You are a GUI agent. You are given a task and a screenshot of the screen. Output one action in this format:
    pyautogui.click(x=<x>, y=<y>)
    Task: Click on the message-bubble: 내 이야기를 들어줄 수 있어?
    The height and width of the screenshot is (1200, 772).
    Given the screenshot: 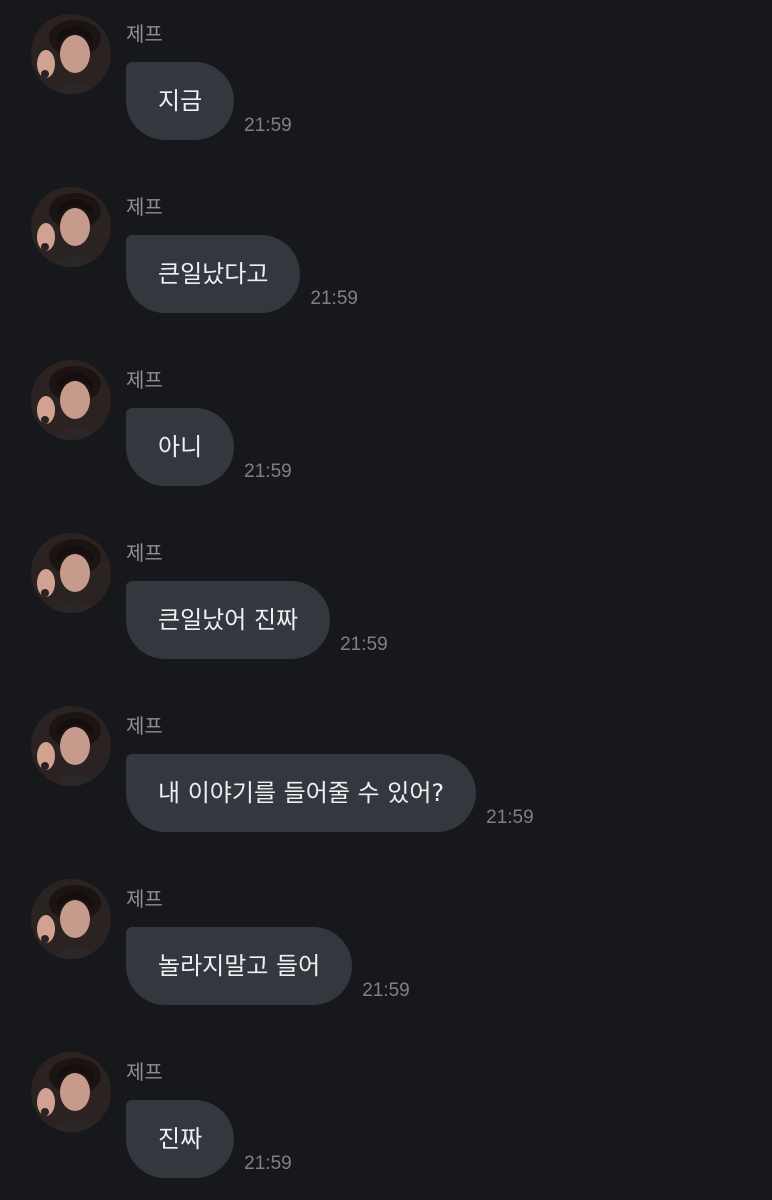 What is the action you would take?
    pyautogui.click(x=301, y=793)
    